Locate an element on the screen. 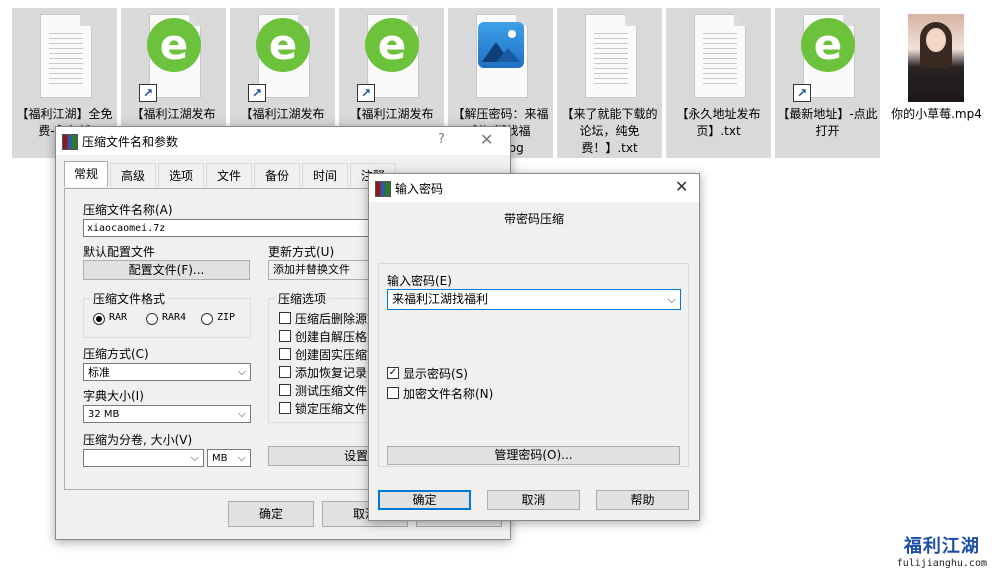  encrypt-names-checkbox is located at coordinates (393, 393).